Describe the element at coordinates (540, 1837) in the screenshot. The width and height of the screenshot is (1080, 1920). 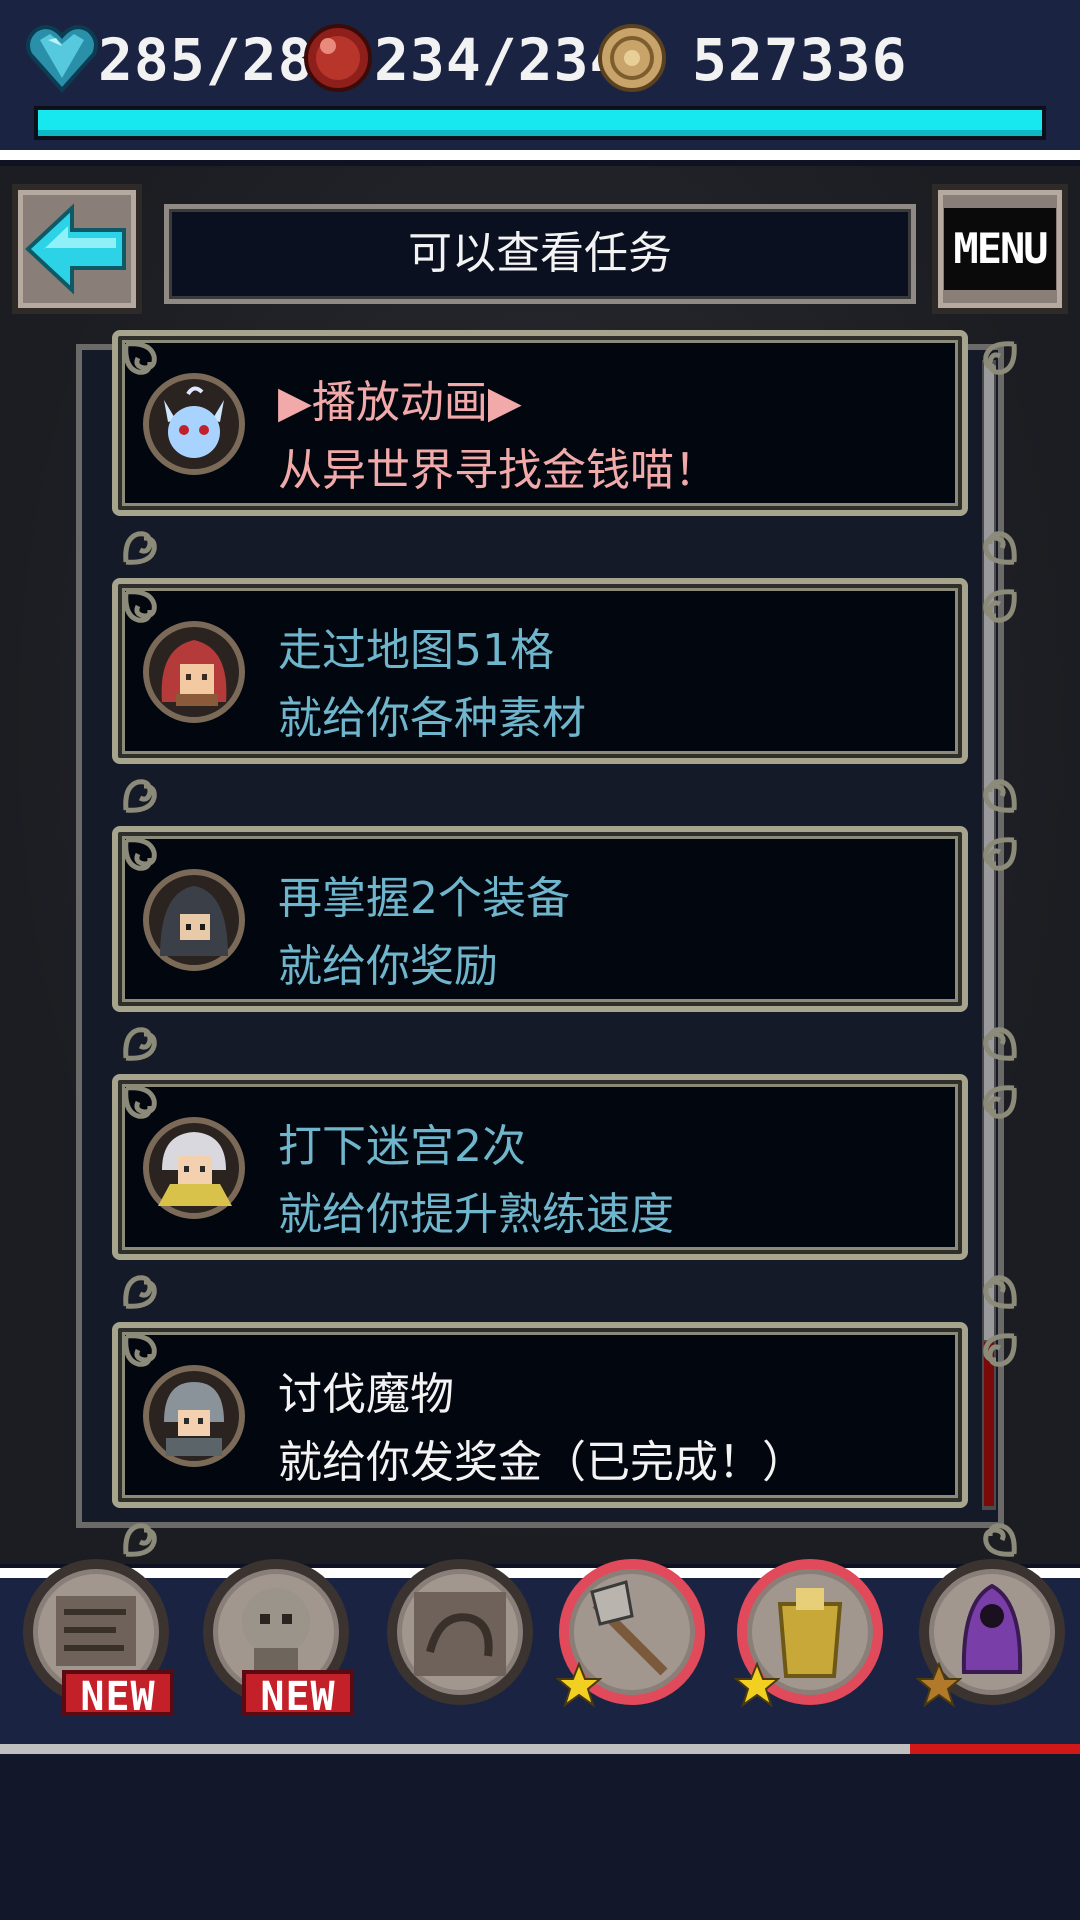
I see `footer-area` at that location.